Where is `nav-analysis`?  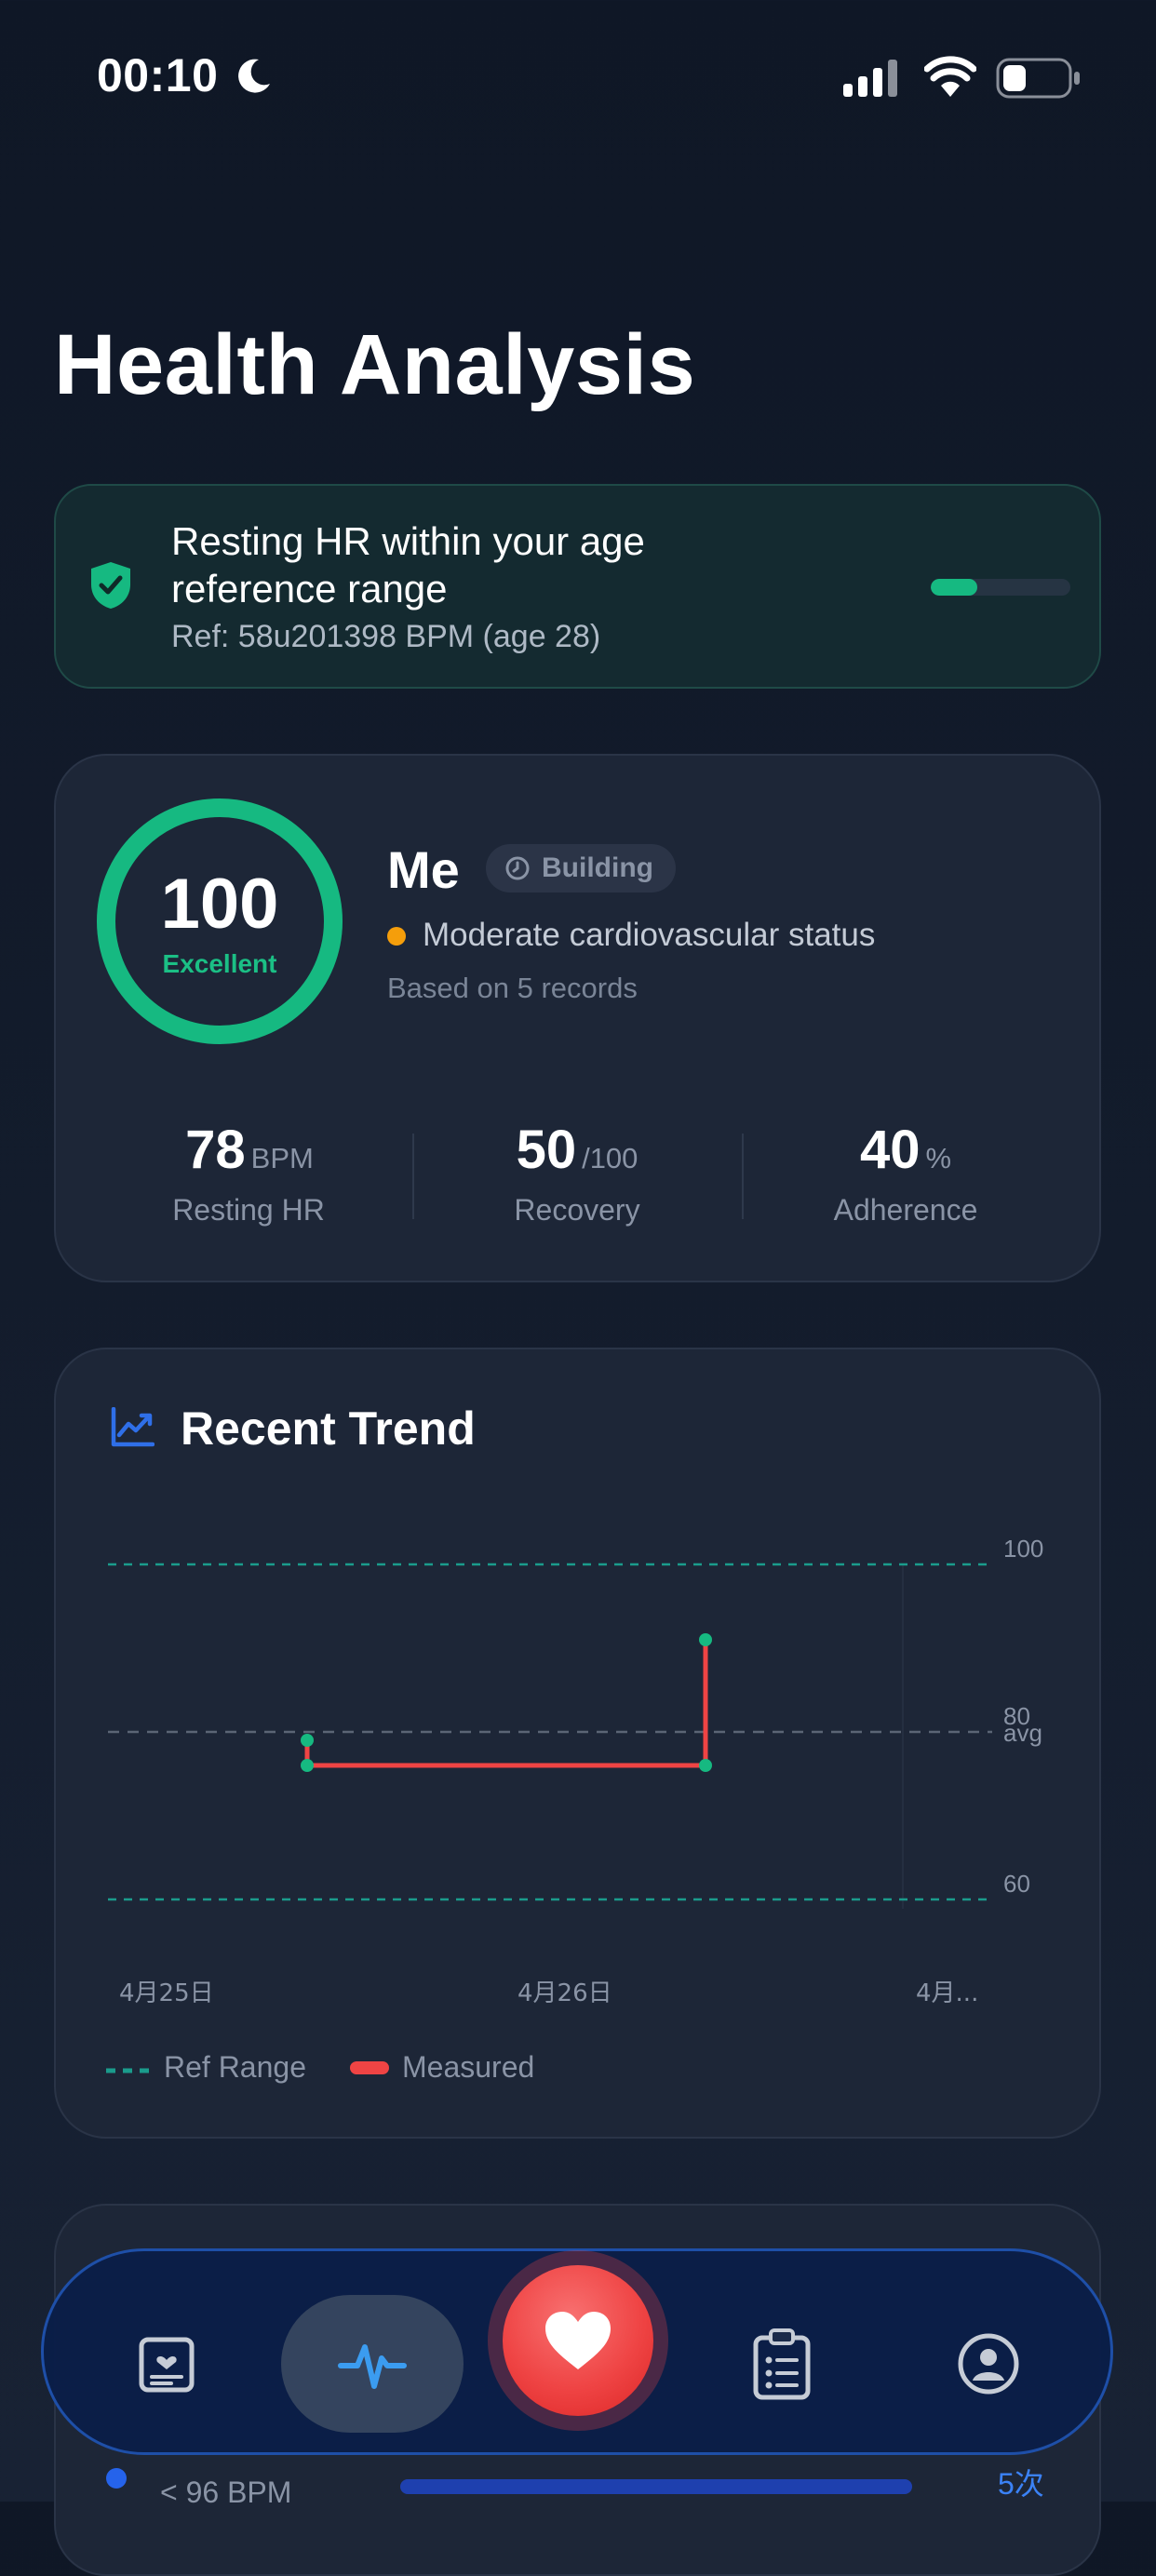 nav-analysis is located at coordinates (372, 2364).